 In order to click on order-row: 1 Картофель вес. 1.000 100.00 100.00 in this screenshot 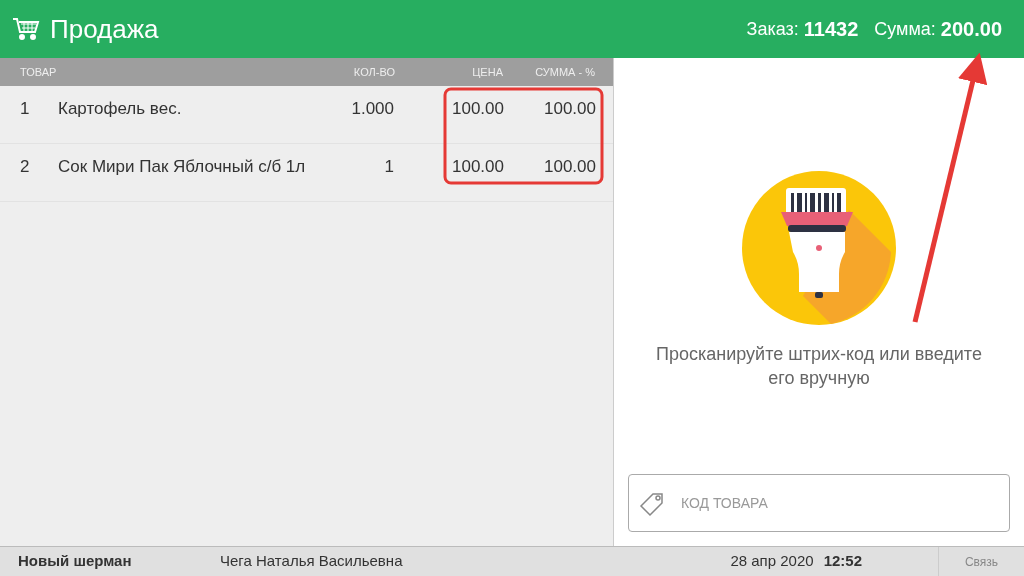, I will do `click(306, 115)`.